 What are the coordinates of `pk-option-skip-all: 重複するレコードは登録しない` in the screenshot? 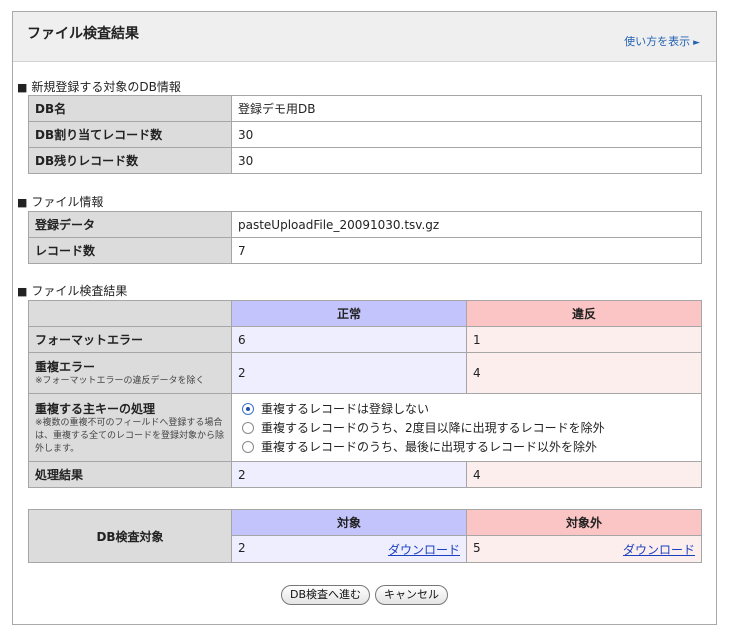 It's located at (468, 408).